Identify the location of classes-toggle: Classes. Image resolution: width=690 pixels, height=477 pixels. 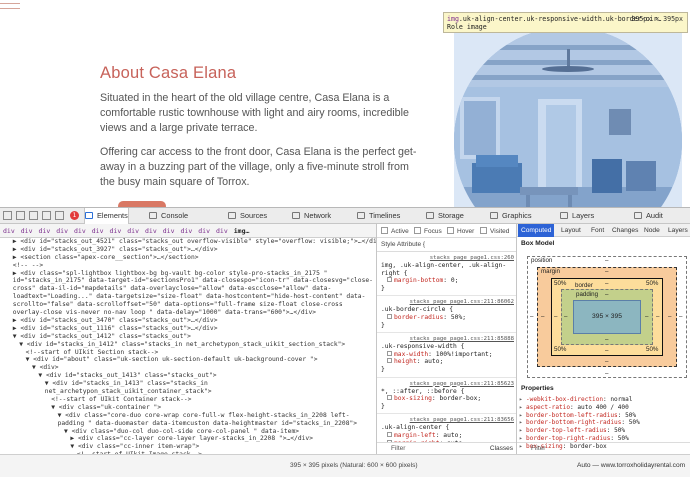
(501, 448).